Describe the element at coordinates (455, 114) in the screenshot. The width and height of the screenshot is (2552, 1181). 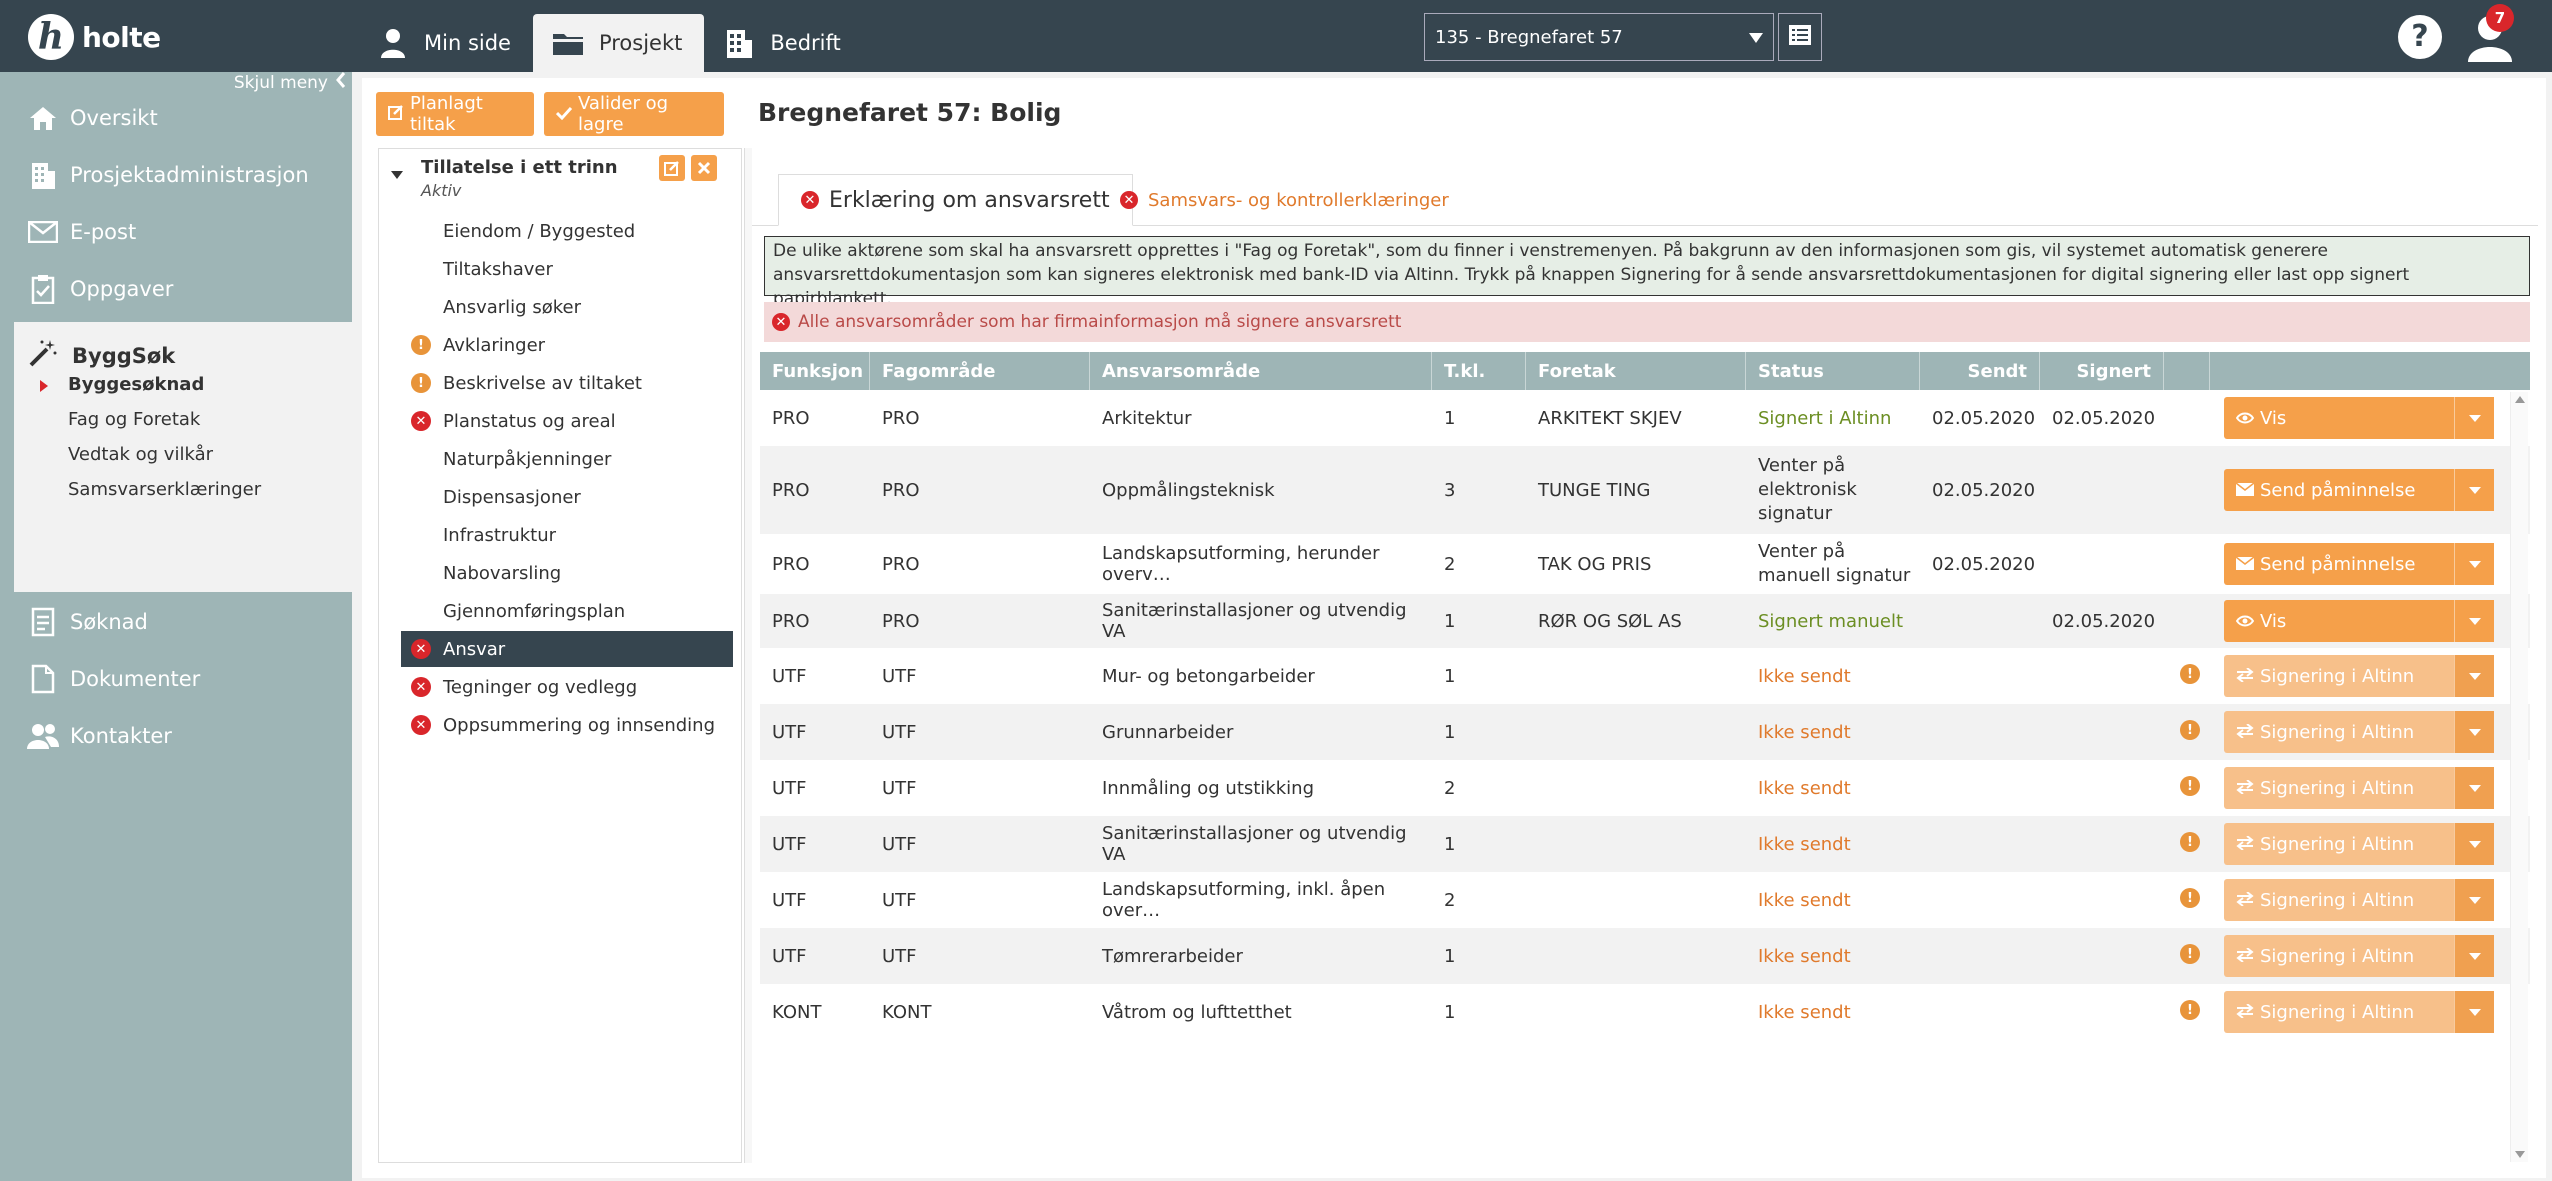
I see `planlagt-tiltak-button: Planlagt tiltak` at that location.